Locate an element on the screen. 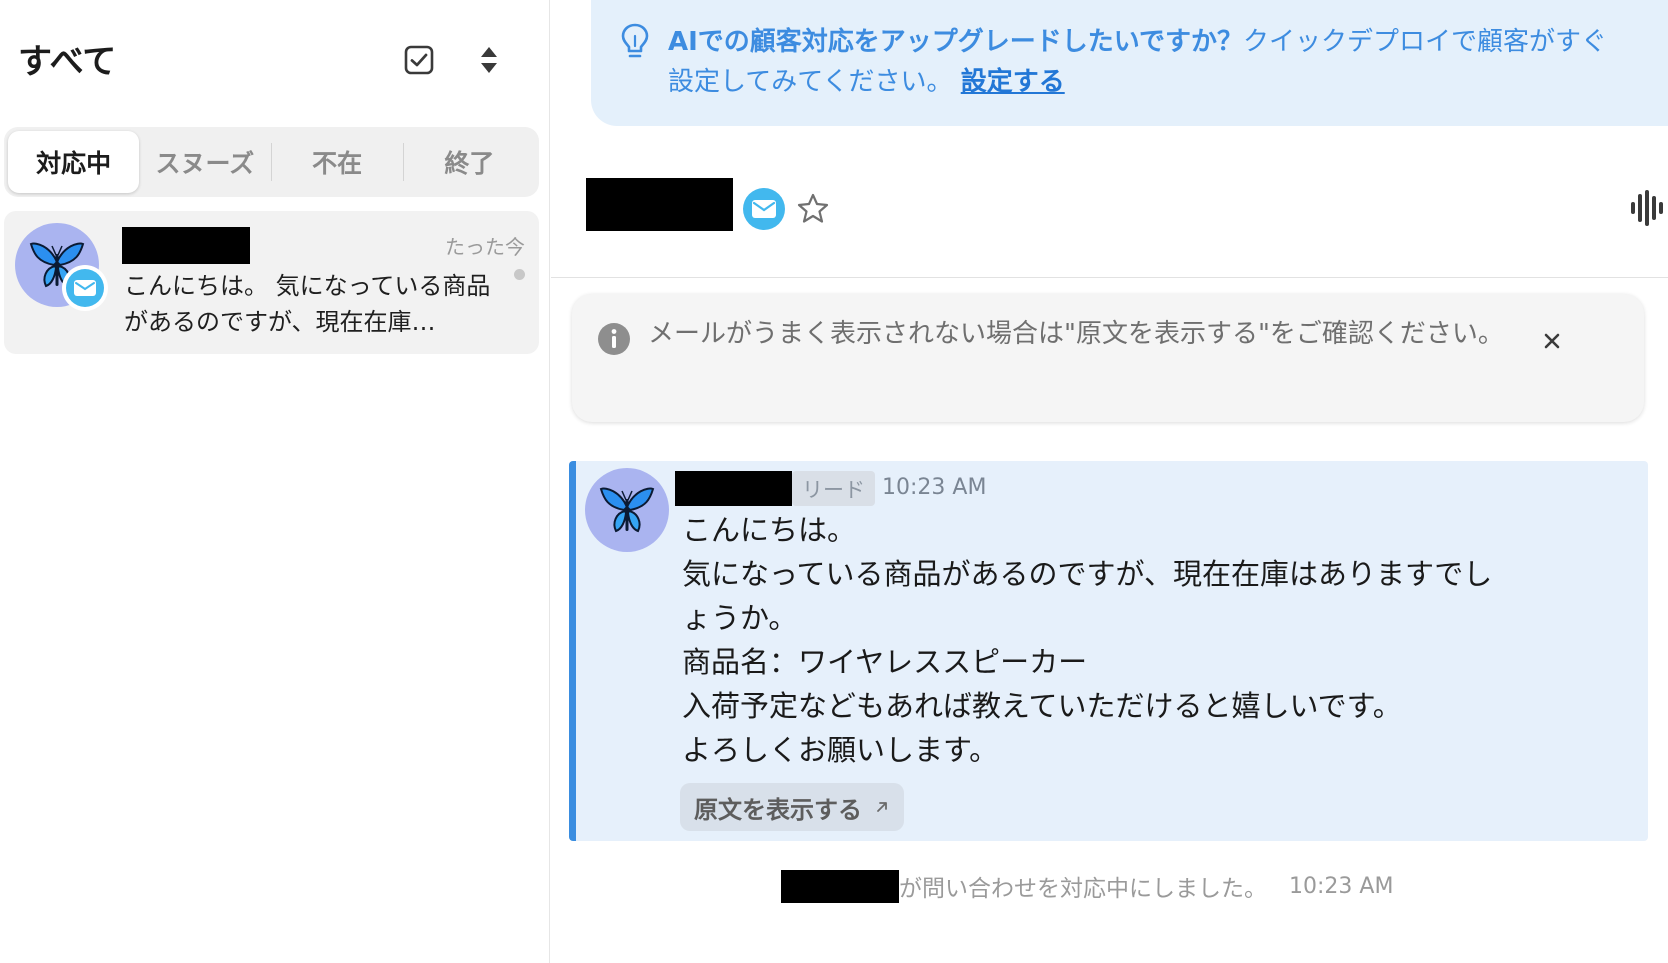 The image size is (1668, 963). butterfly-icon is located at coordinates (627, 510).